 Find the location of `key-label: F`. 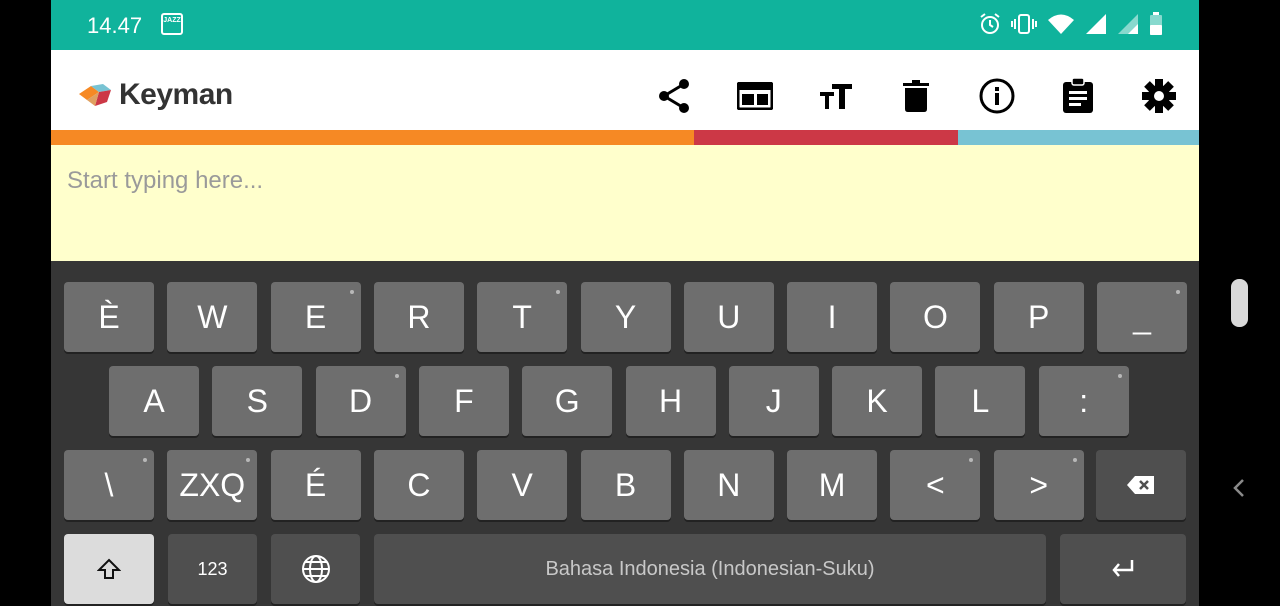

key-label: F is located at coordinates (464, 400).